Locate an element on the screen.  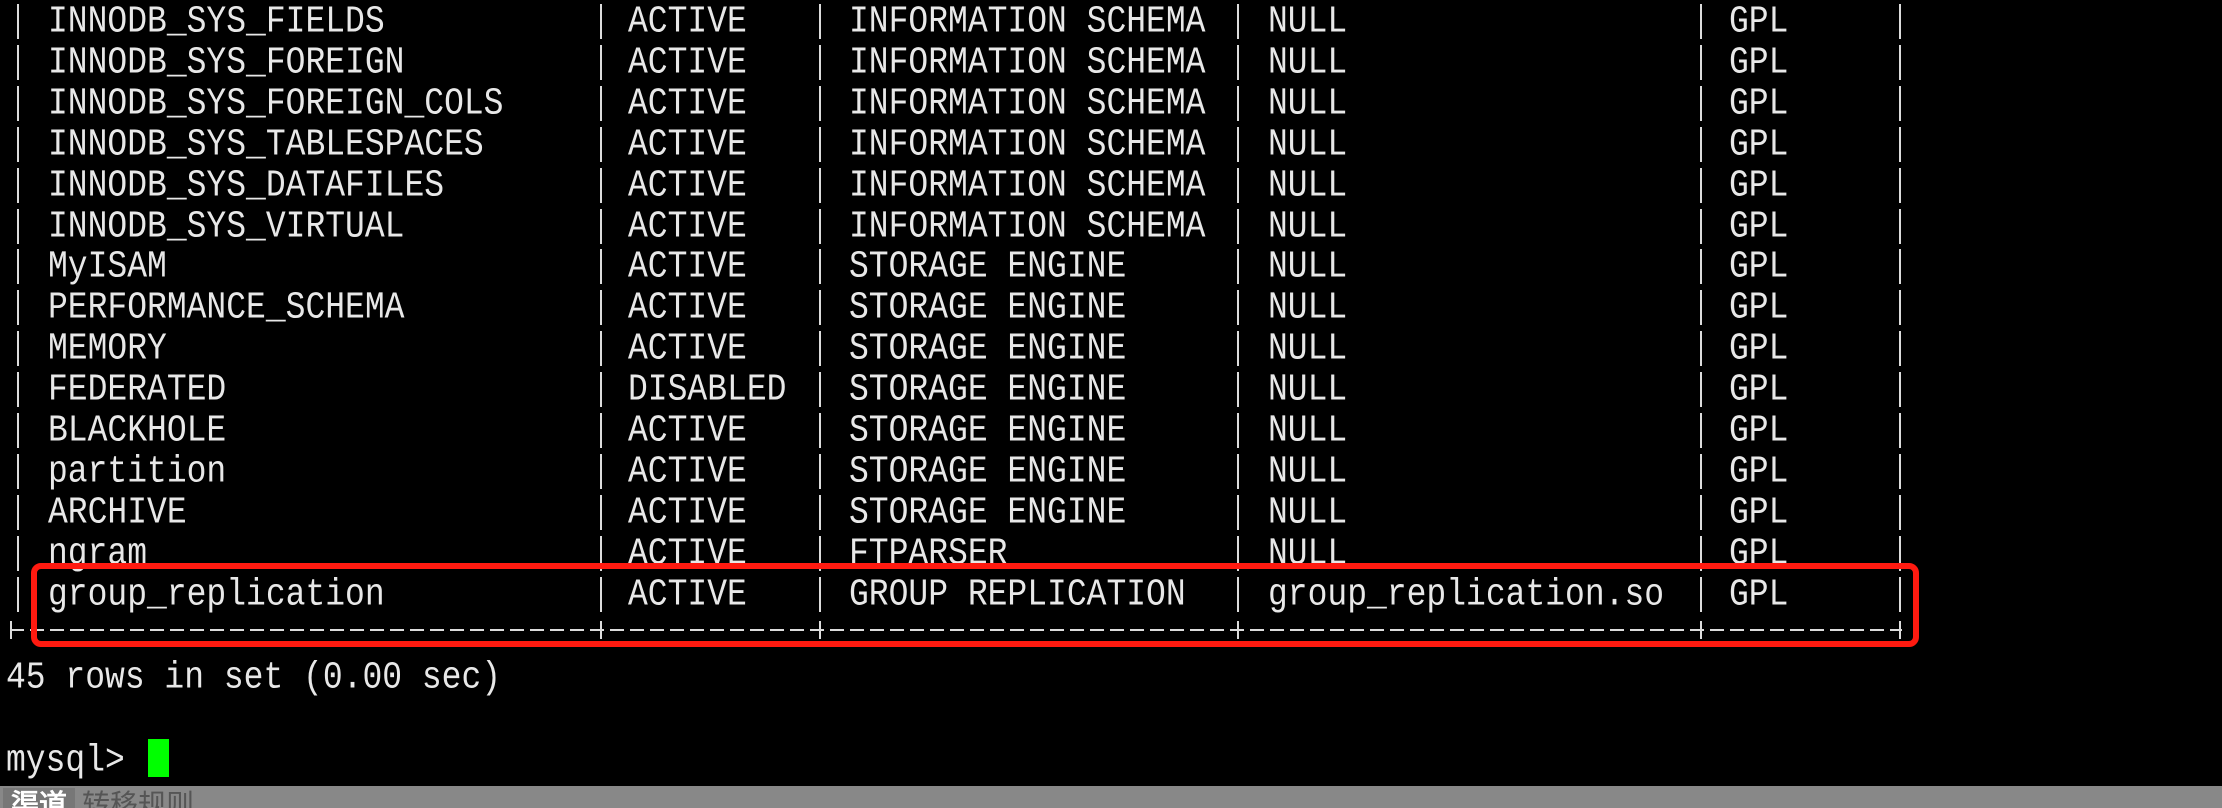
table-corner is located at coordinates (11, 630).